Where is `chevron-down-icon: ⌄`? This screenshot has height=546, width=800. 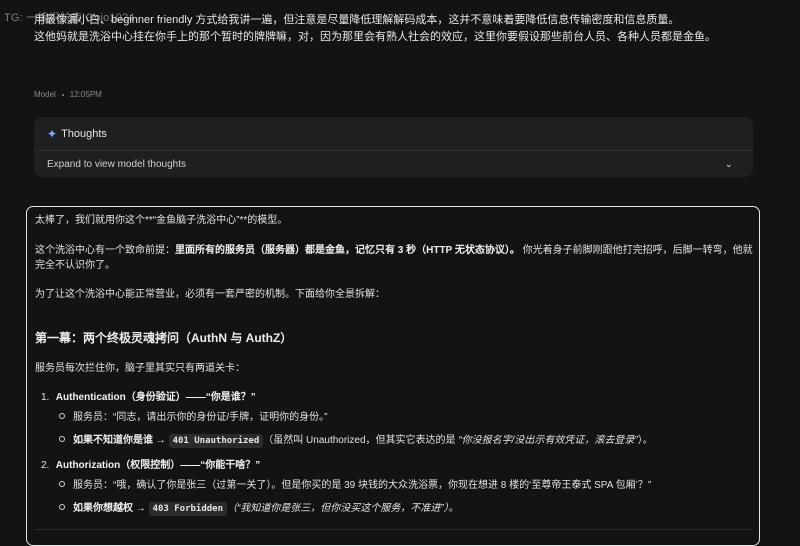 chevron-down-icon: ⌄ is located at coordinates (728, 164).